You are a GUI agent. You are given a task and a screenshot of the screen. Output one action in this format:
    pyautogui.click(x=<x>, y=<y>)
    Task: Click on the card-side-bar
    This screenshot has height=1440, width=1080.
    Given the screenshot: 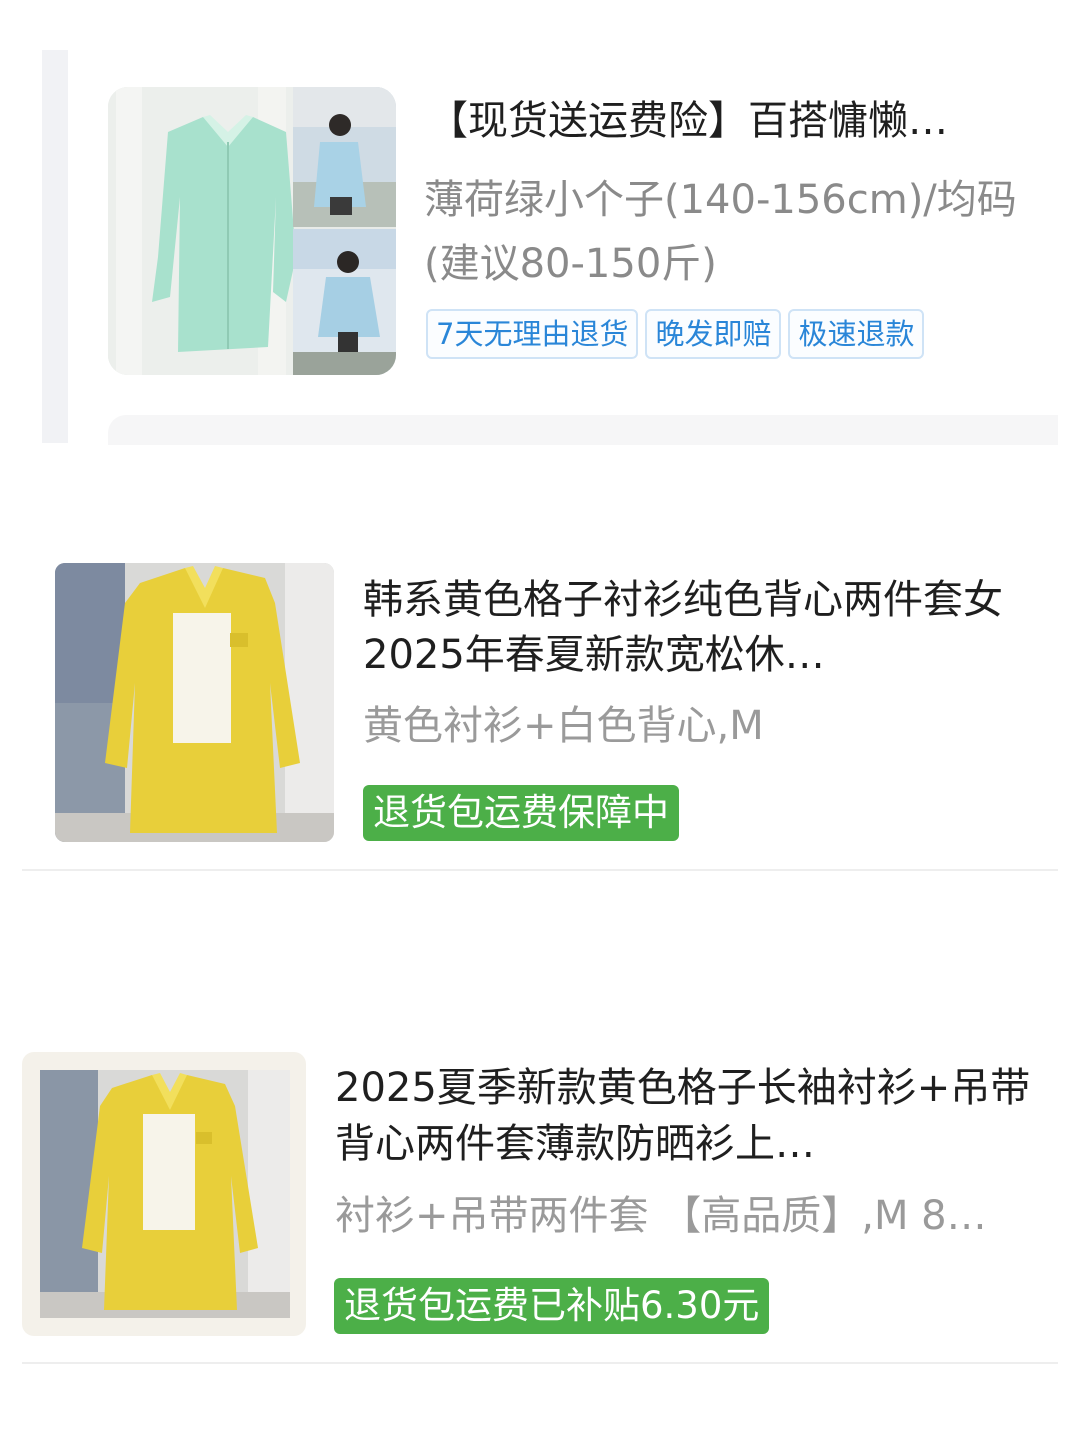 What is the action you would take?
    pyautogui.click(x=55, y=246)
    